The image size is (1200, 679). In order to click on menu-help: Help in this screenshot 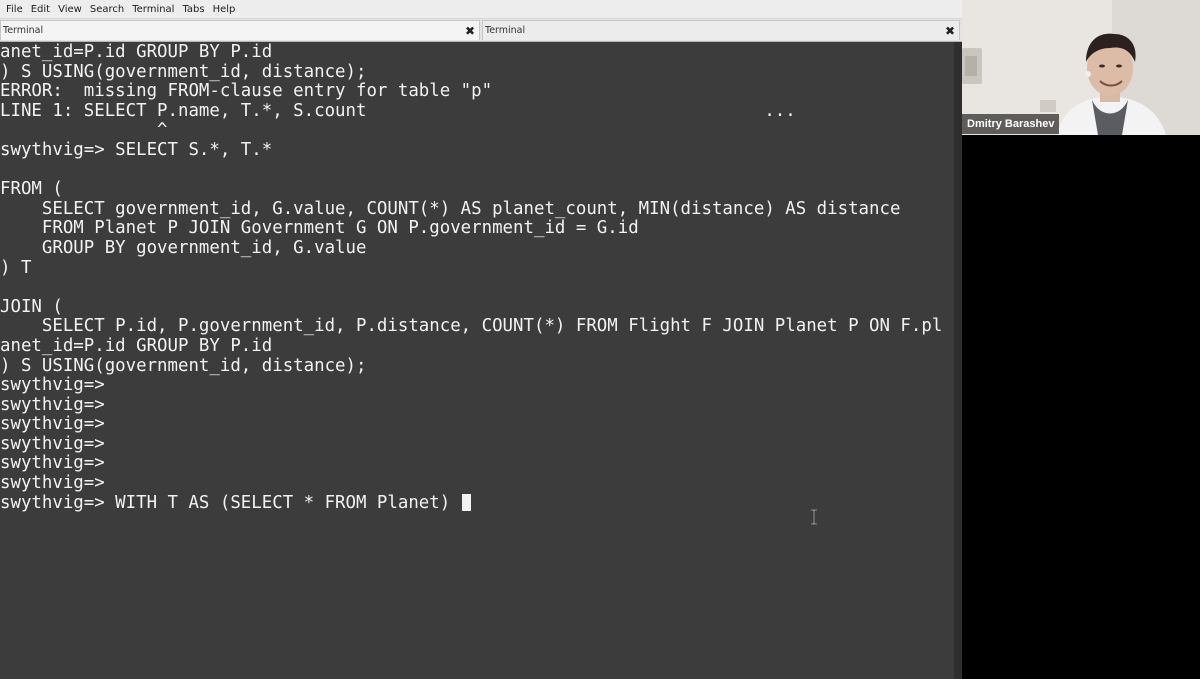, I will do `click(224, 9)`.